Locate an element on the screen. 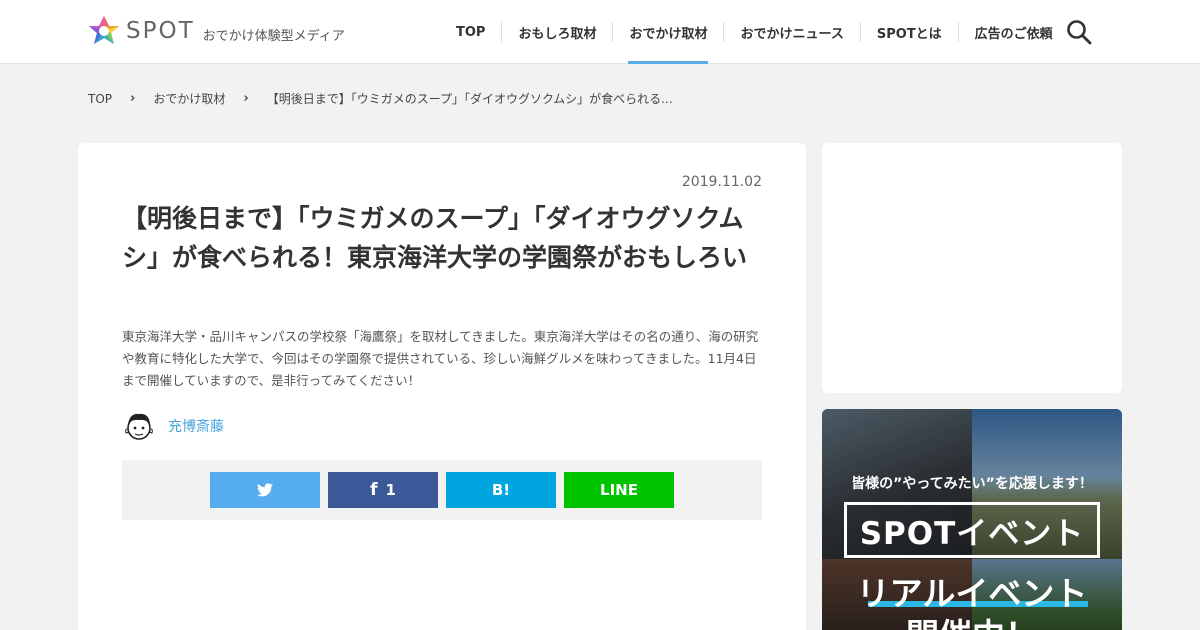 The image size is (1200, 630). banner-subheadline: 開催中！ is located at coordinates (972, 619).